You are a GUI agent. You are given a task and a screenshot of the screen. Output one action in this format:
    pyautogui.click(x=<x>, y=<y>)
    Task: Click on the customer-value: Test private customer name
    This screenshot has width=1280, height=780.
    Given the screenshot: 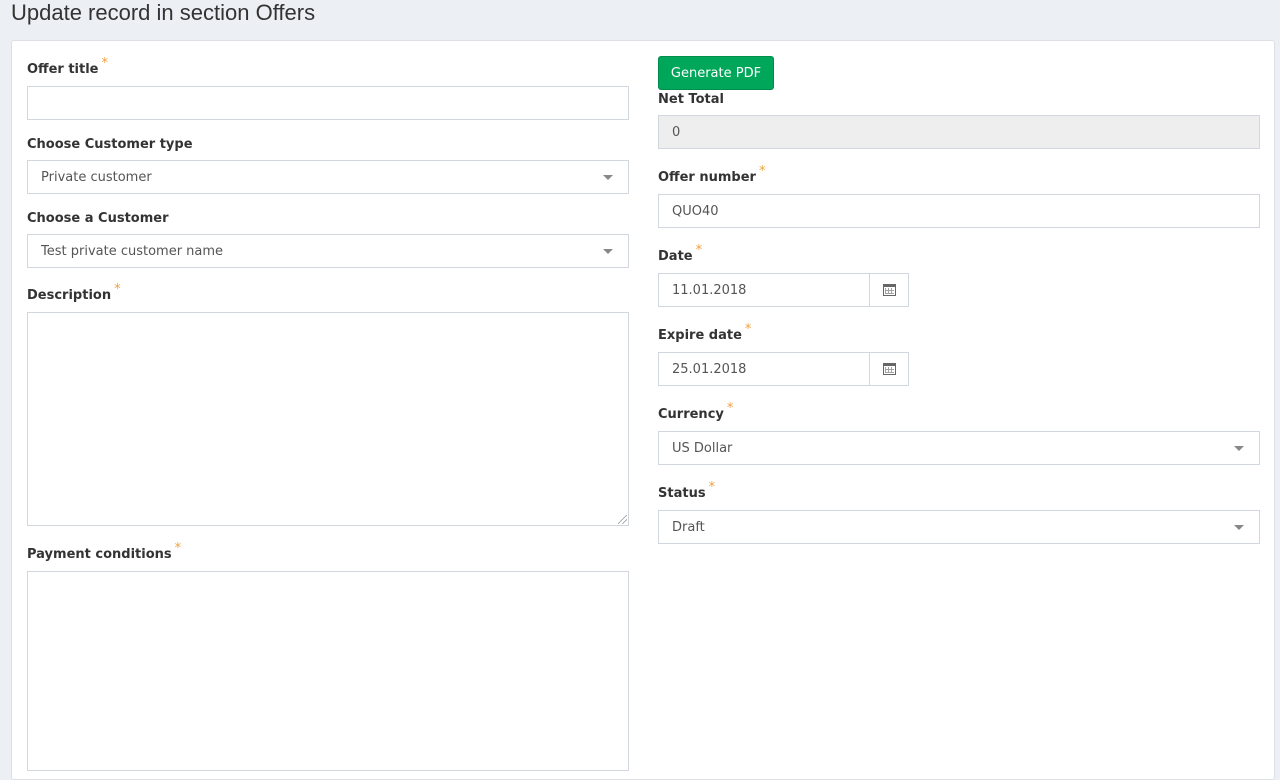 What is the action you would take?
    pyautogui.click(x=132, y=251)
    